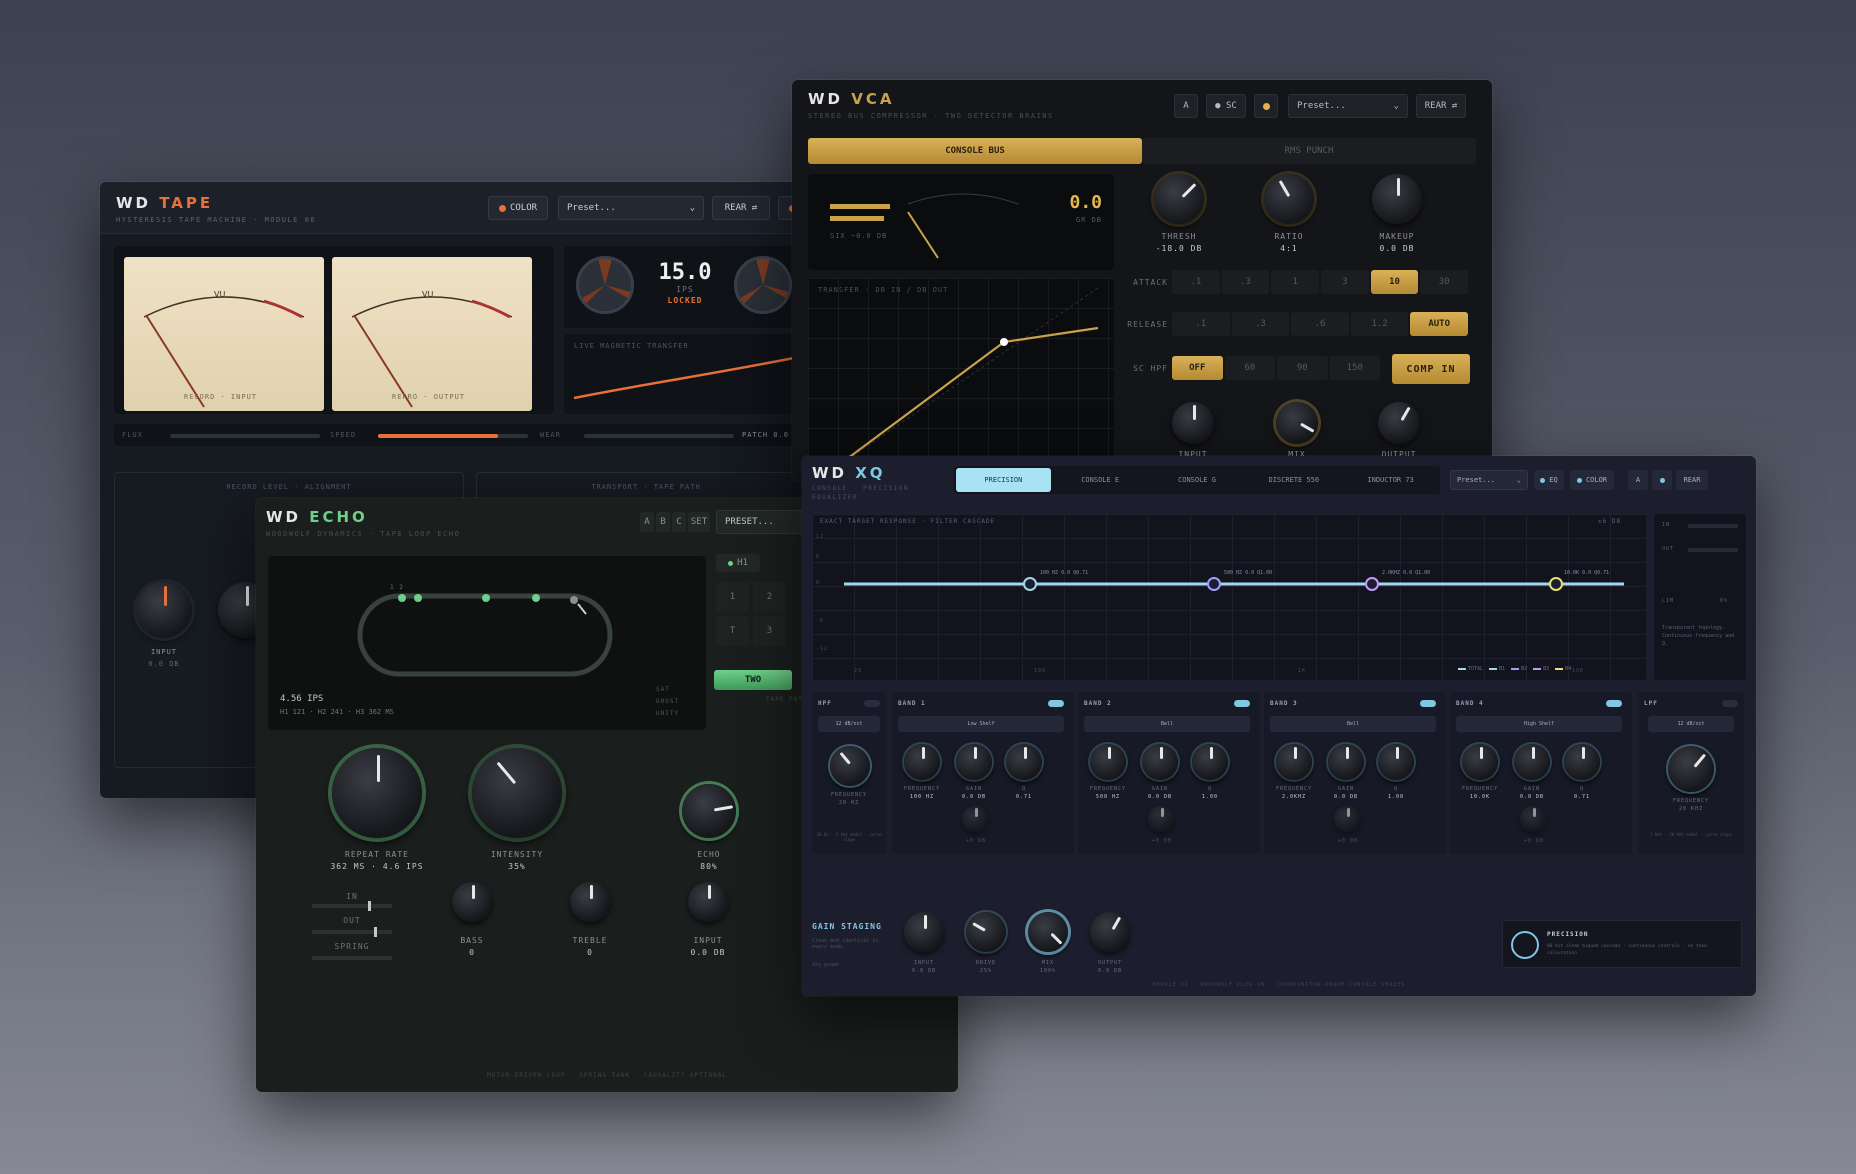 This screenshot has height=1174, width=1856. What do you see at coordinates (1320, 324) in the screenshot?
I see `release-option: .6` at bounding box center [1320, 324].